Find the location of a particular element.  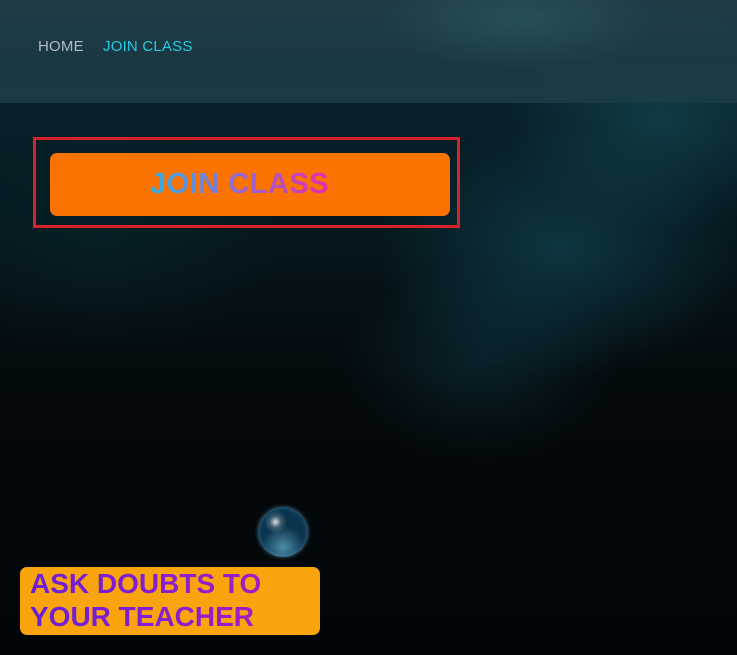

ask-doubts-card: ASK DOUBTS TO YOUR TEACHER is located at coordinates (170, 601).